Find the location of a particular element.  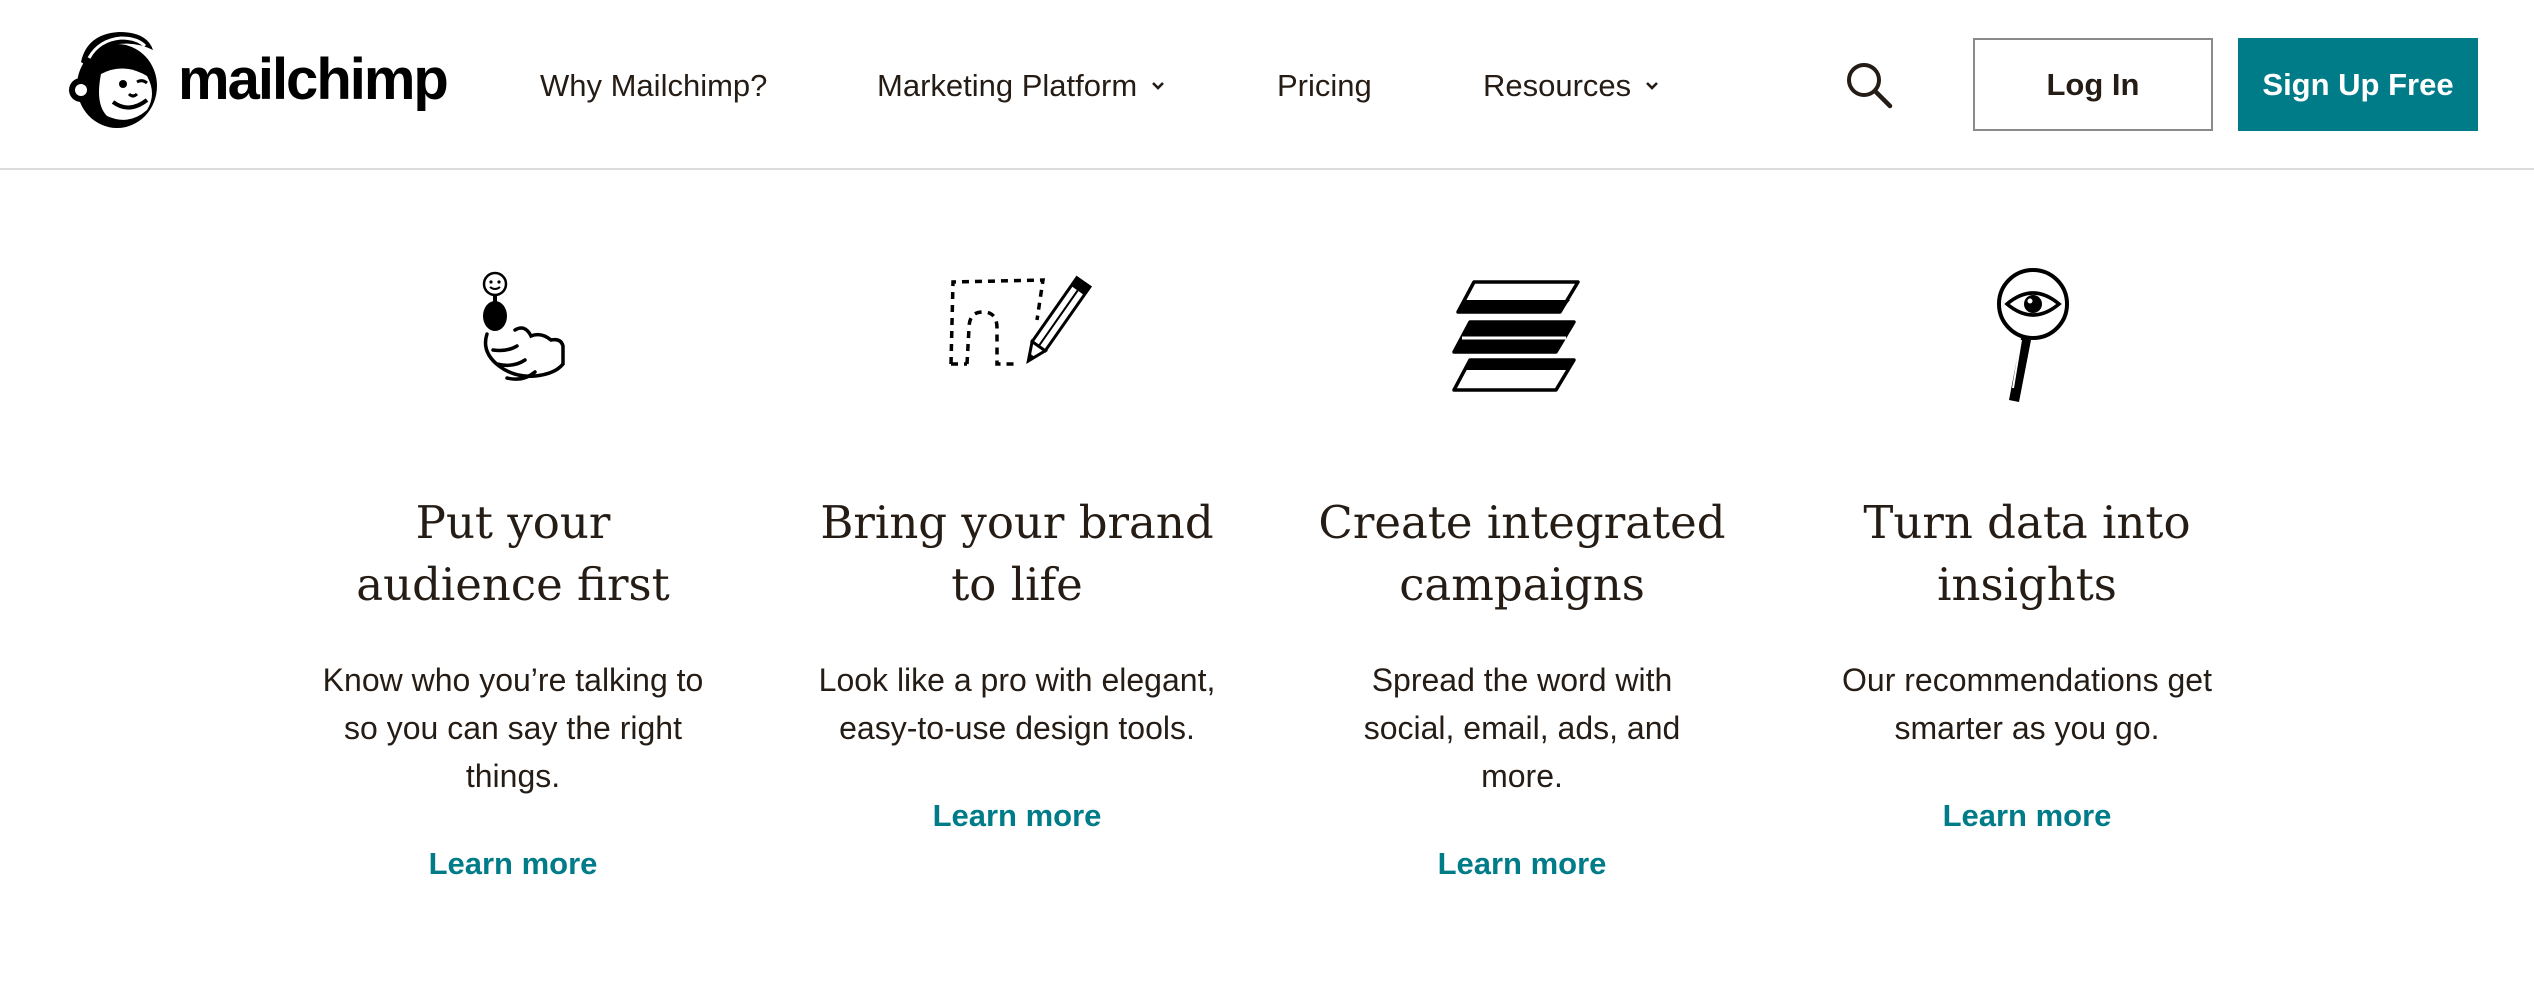

feature-title: Turn data into insights is located at coordinates (2027, 554).